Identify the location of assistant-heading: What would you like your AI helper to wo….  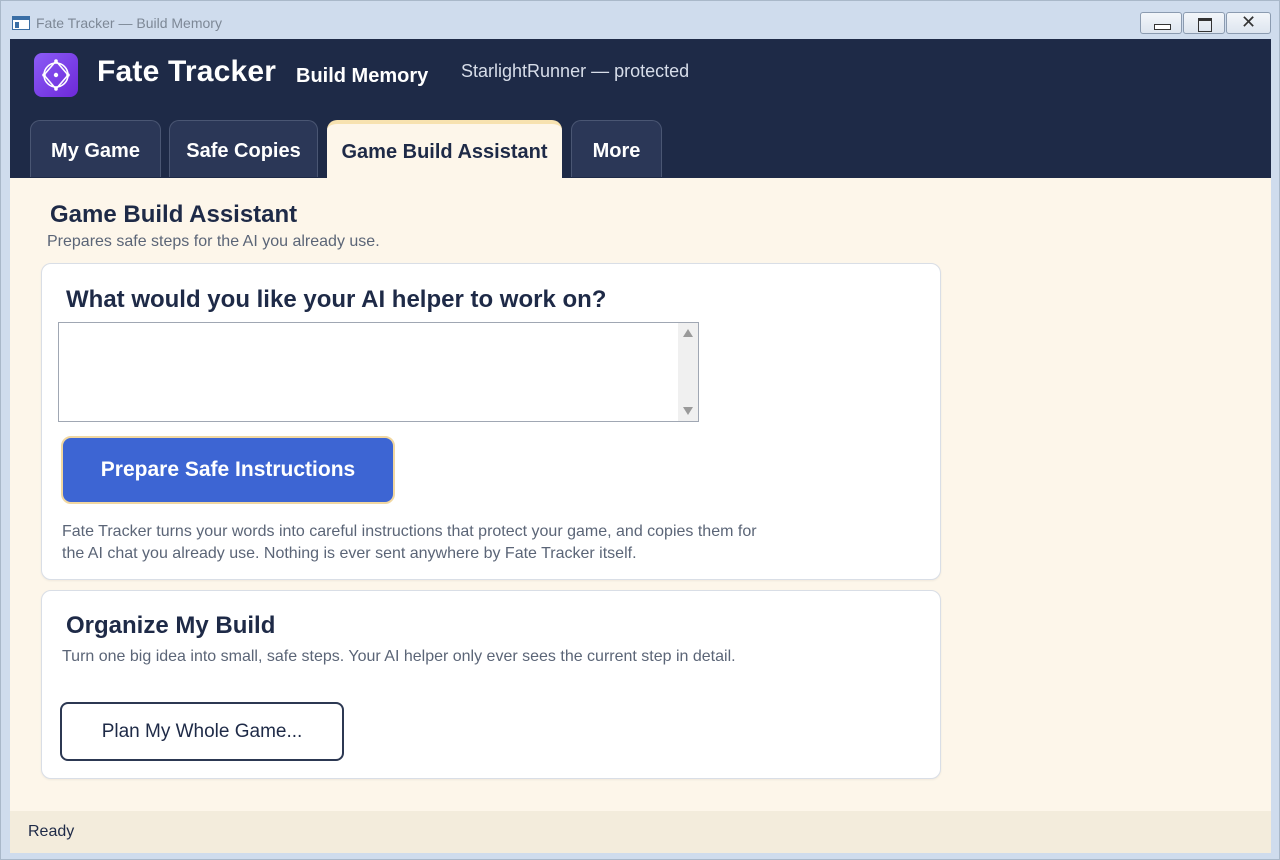
(336, 299).